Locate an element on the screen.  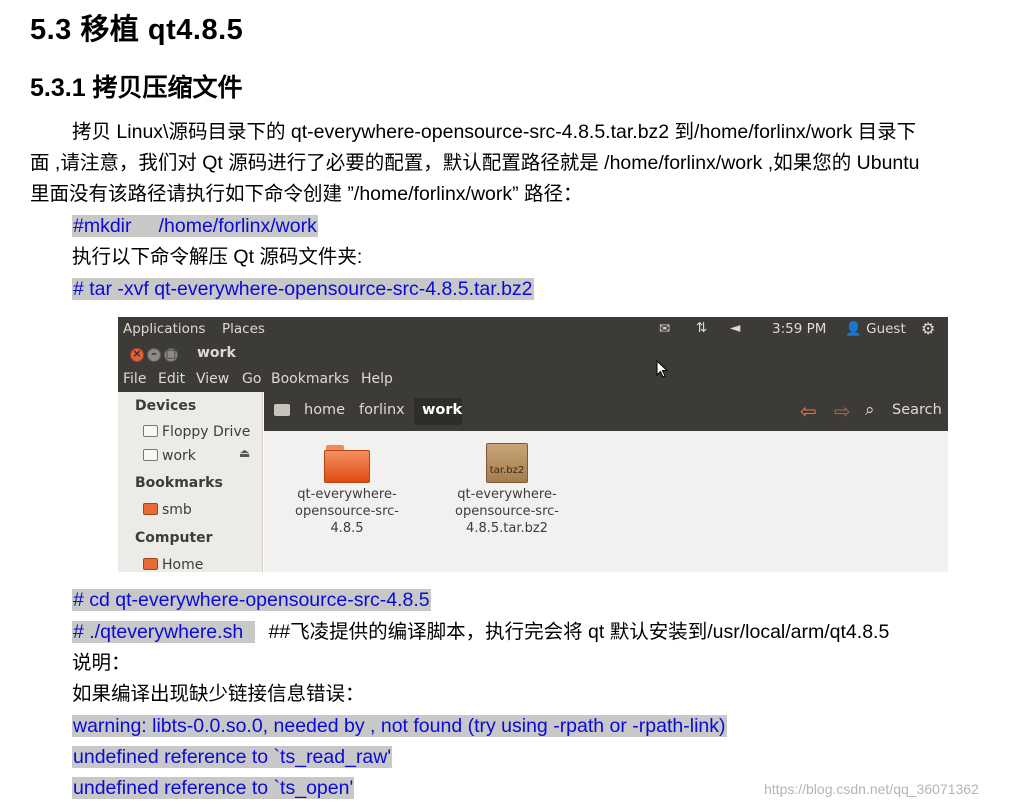
explain-label: 说明： is located at coordinates (101, 663).